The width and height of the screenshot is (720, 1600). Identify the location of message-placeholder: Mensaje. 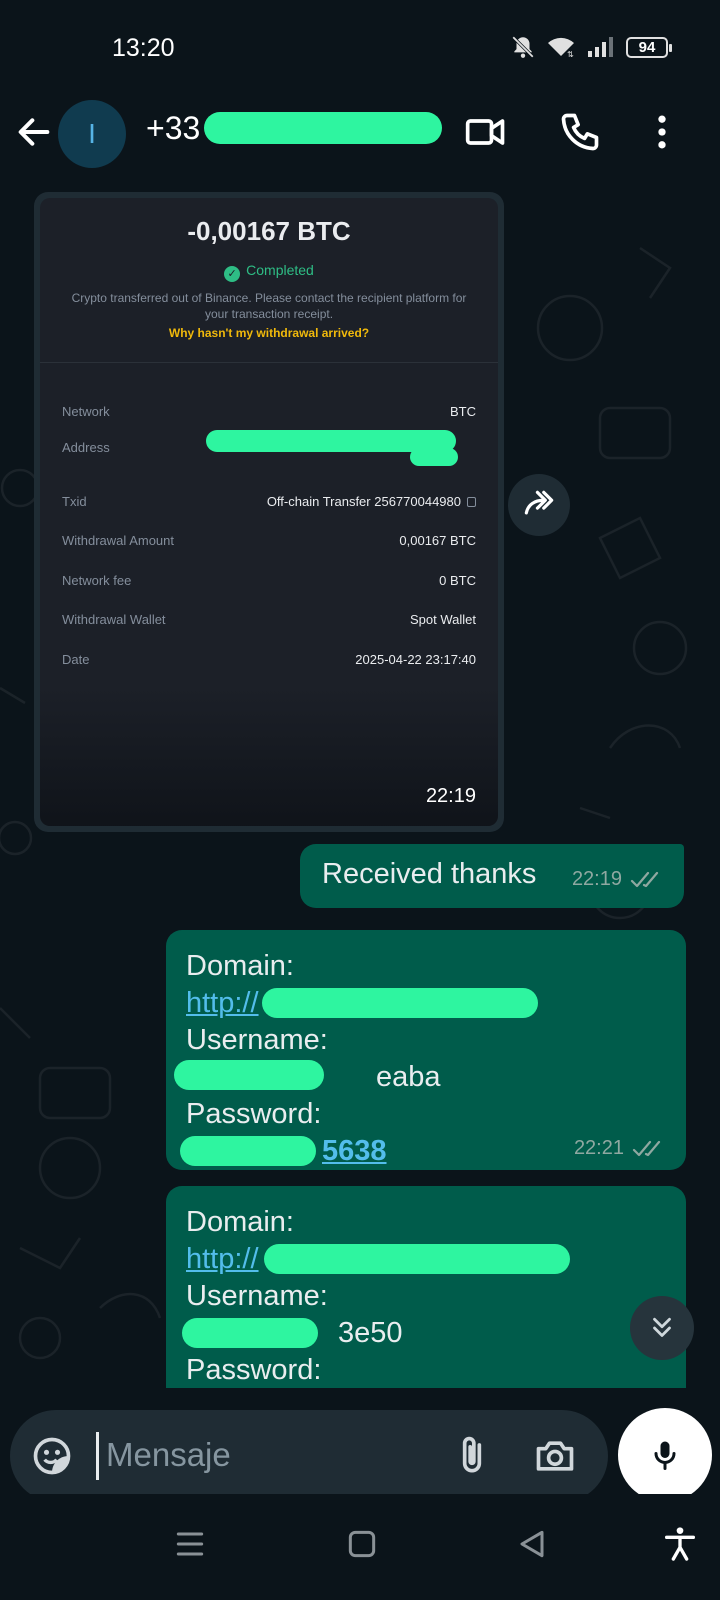
(168, 1454).